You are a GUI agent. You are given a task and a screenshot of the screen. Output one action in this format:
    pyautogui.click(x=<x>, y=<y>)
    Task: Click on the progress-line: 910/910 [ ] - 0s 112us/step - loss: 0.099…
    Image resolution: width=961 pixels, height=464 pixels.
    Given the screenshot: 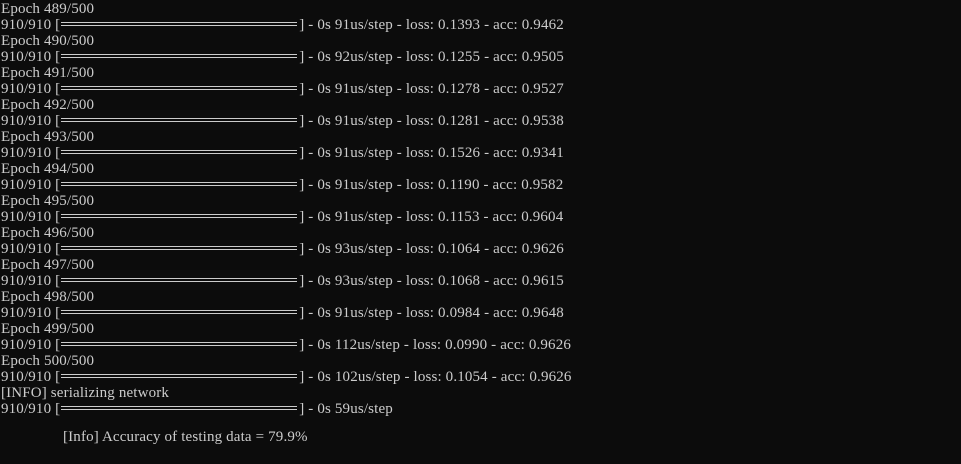 What is the action you would take?
    pyautogui.click(x=286, y=345)
    